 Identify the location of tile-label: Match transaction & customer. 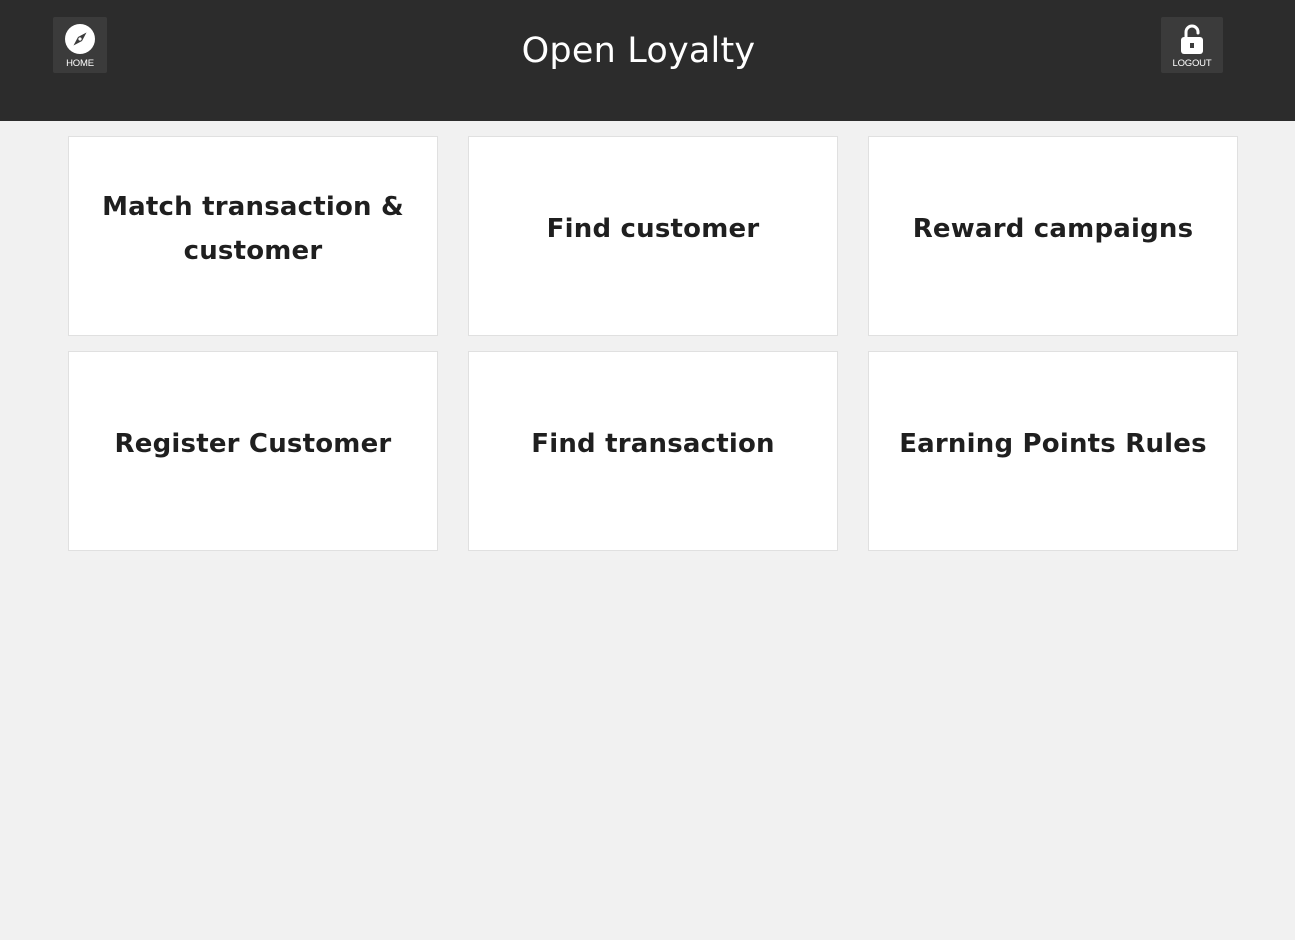
(253, 229).